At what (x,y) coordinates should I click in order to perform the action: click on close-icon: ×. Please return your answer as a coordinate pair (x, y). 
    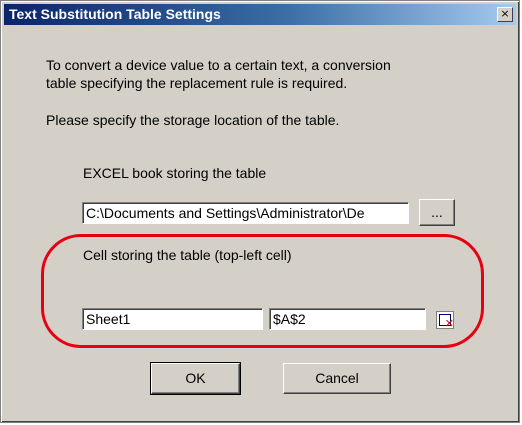
    Looking at the image, I should click on (505, 13).